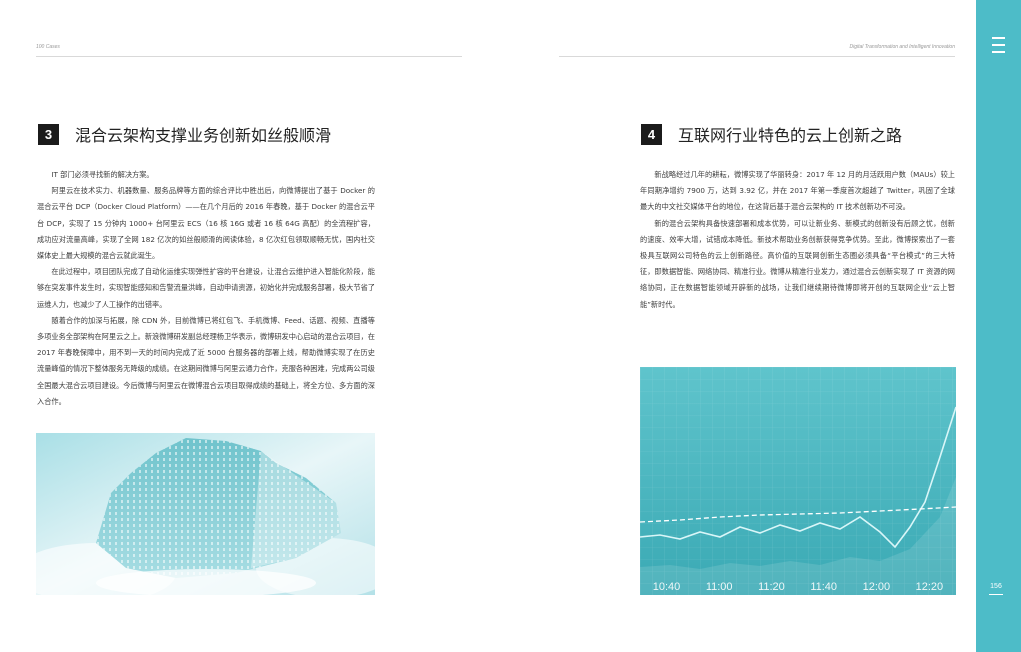  What do you see at coordinates (719, 587) in the screenshot?
I see `chart-tick-label: 11:00` at bounding box center [719, 587].